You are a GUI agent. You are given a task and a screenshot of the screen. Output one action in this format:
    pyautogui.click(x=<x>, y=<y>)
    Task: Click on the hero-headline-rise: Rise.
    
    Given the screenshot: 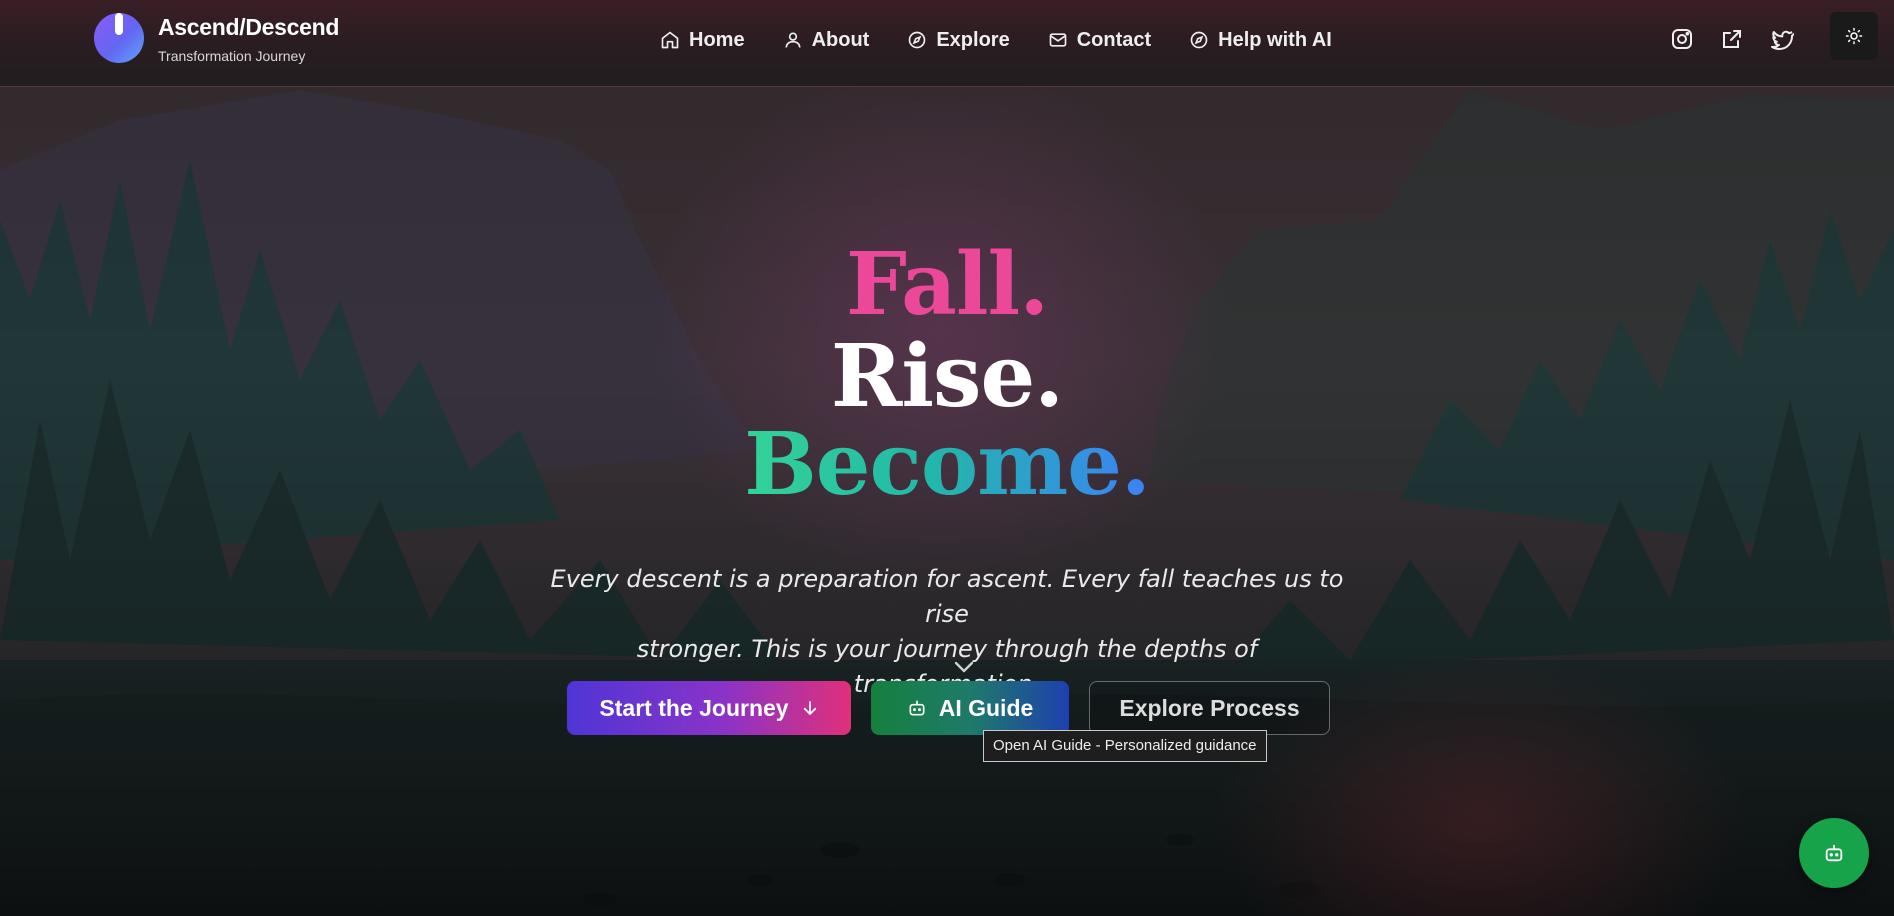 What is the action you would take?
    pyautogui.click(x=947, y=376)
    